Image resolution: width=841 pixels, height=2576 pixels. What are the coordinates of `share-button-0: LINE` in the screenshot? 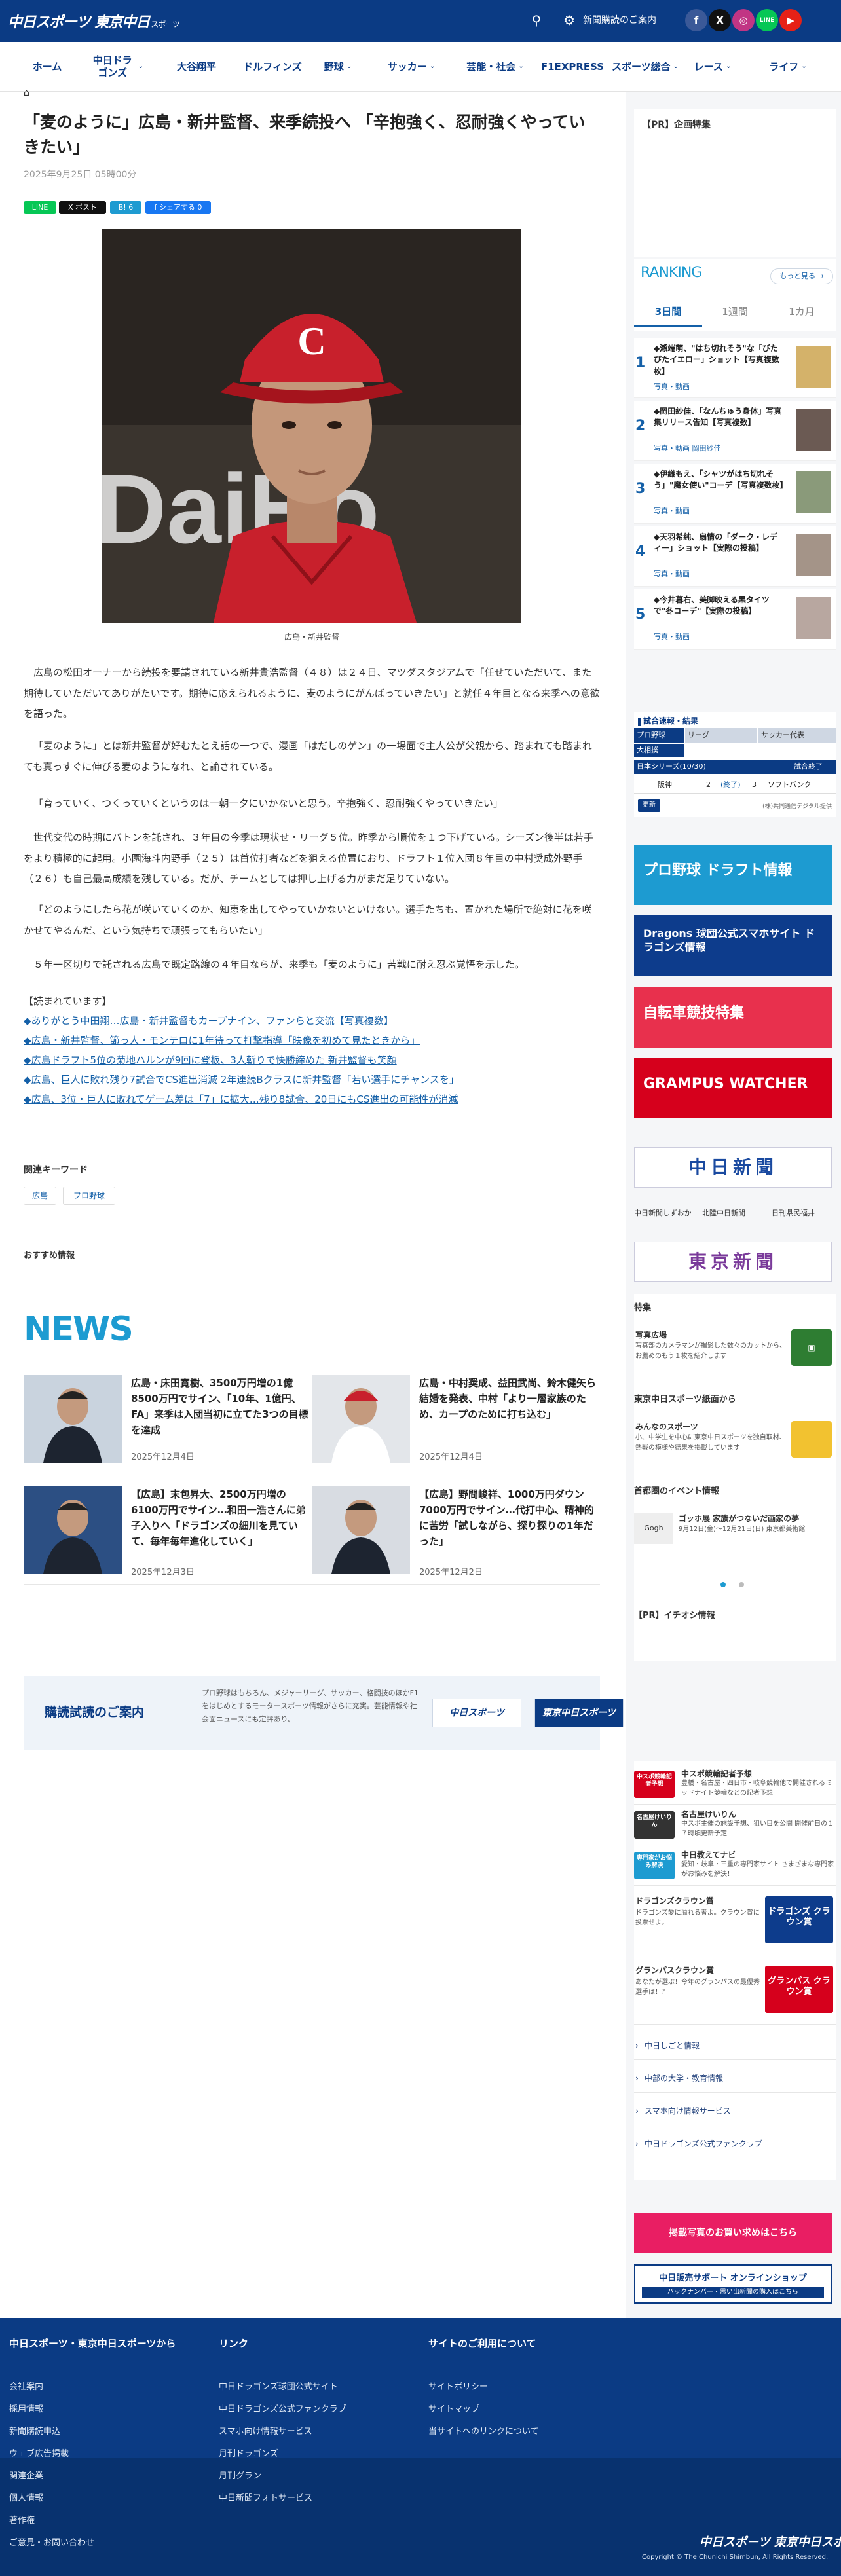 It's located at (40, 207).